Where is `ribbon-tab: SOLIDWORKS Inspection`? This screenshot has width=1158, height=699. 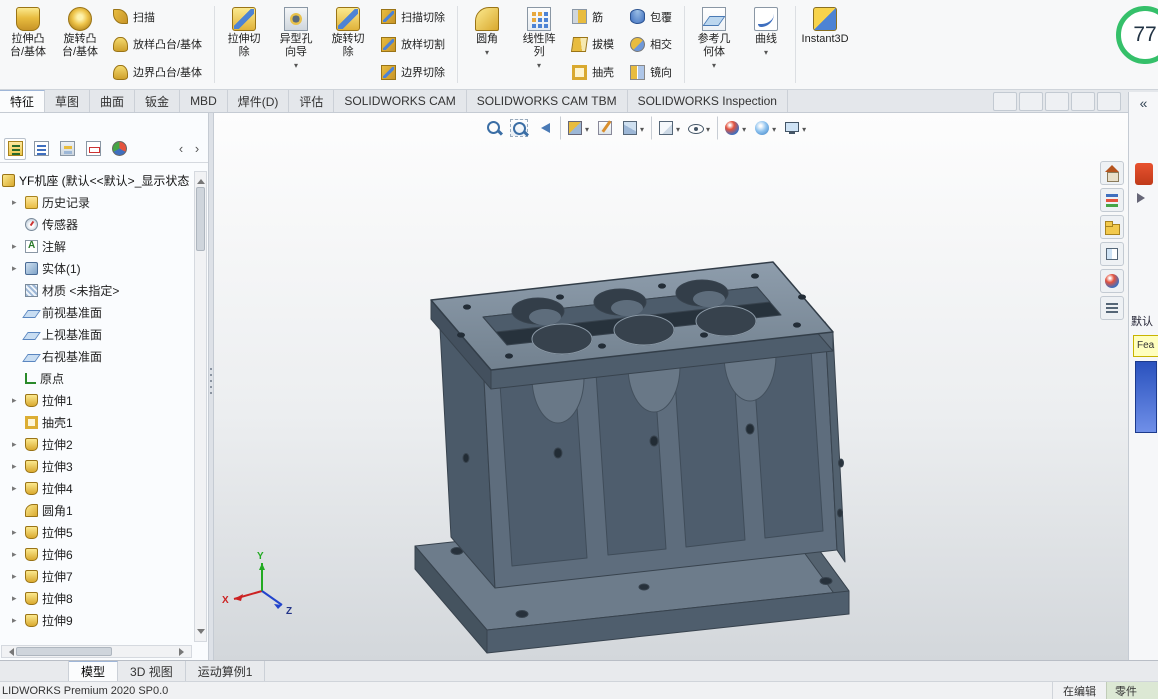
ribbon-tab: SOLIDWORKS Inspection is located at coordinates (708, 101).